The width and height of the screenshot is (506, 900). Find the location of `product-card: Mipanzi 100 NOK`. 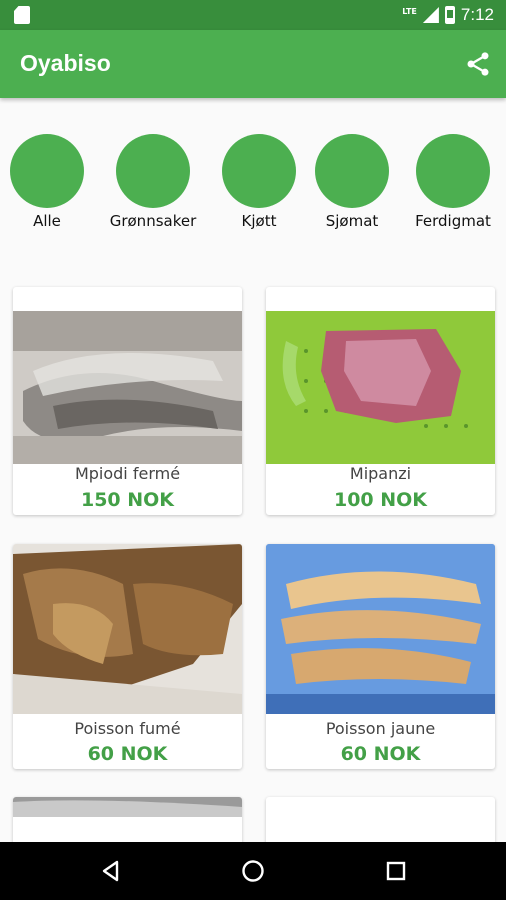

product-card: Mipanzi 100 NOK is located at coordinates (380, 401).